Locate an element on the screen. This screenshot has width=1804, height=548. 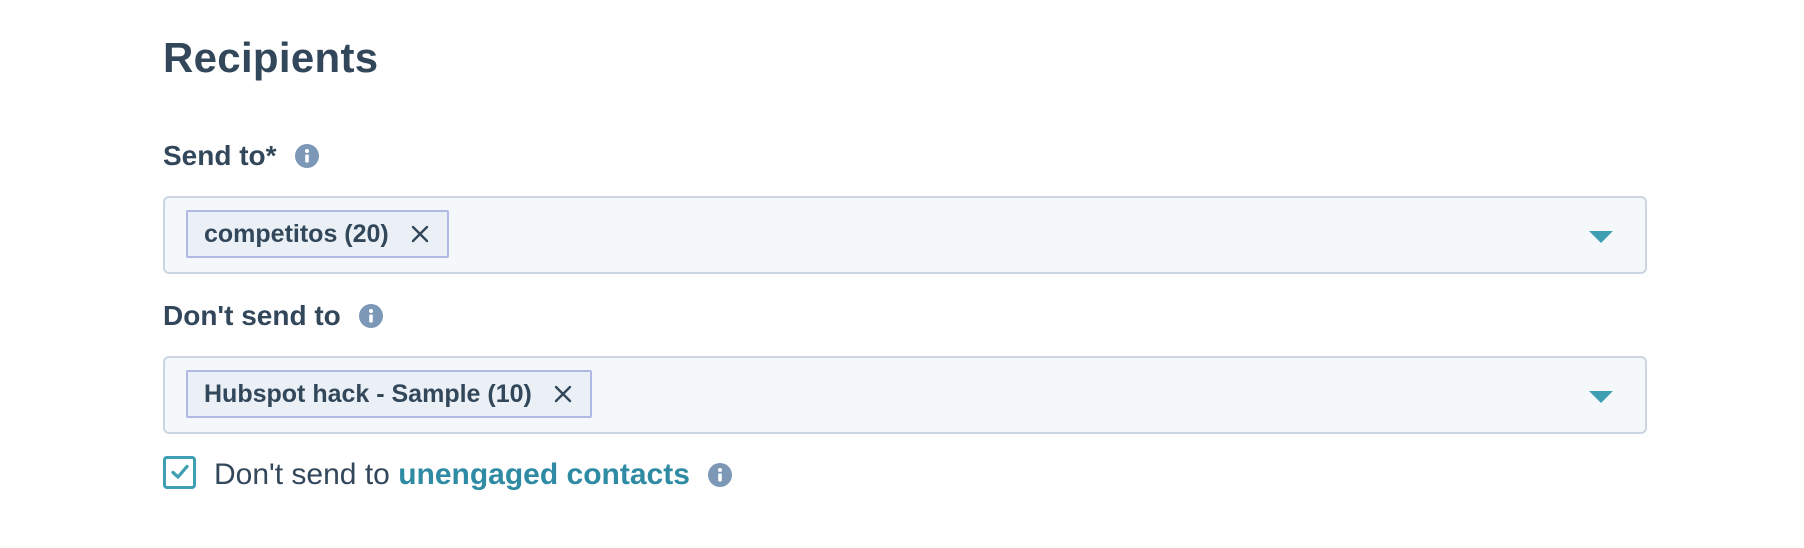
unengaged-text: Don't send to unengaged contacts is located at coordinates (452, 475).